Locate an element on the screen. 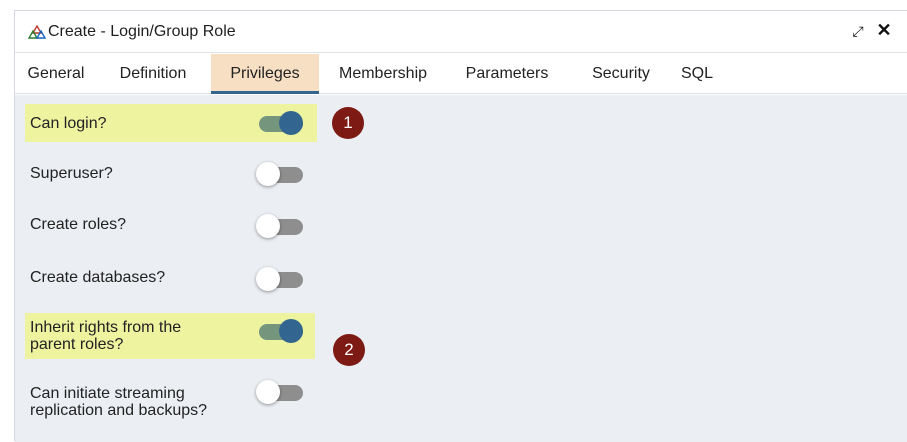 This screenshot has width=907, height=442. superuser-toggle is located at coordinates (280, 174).